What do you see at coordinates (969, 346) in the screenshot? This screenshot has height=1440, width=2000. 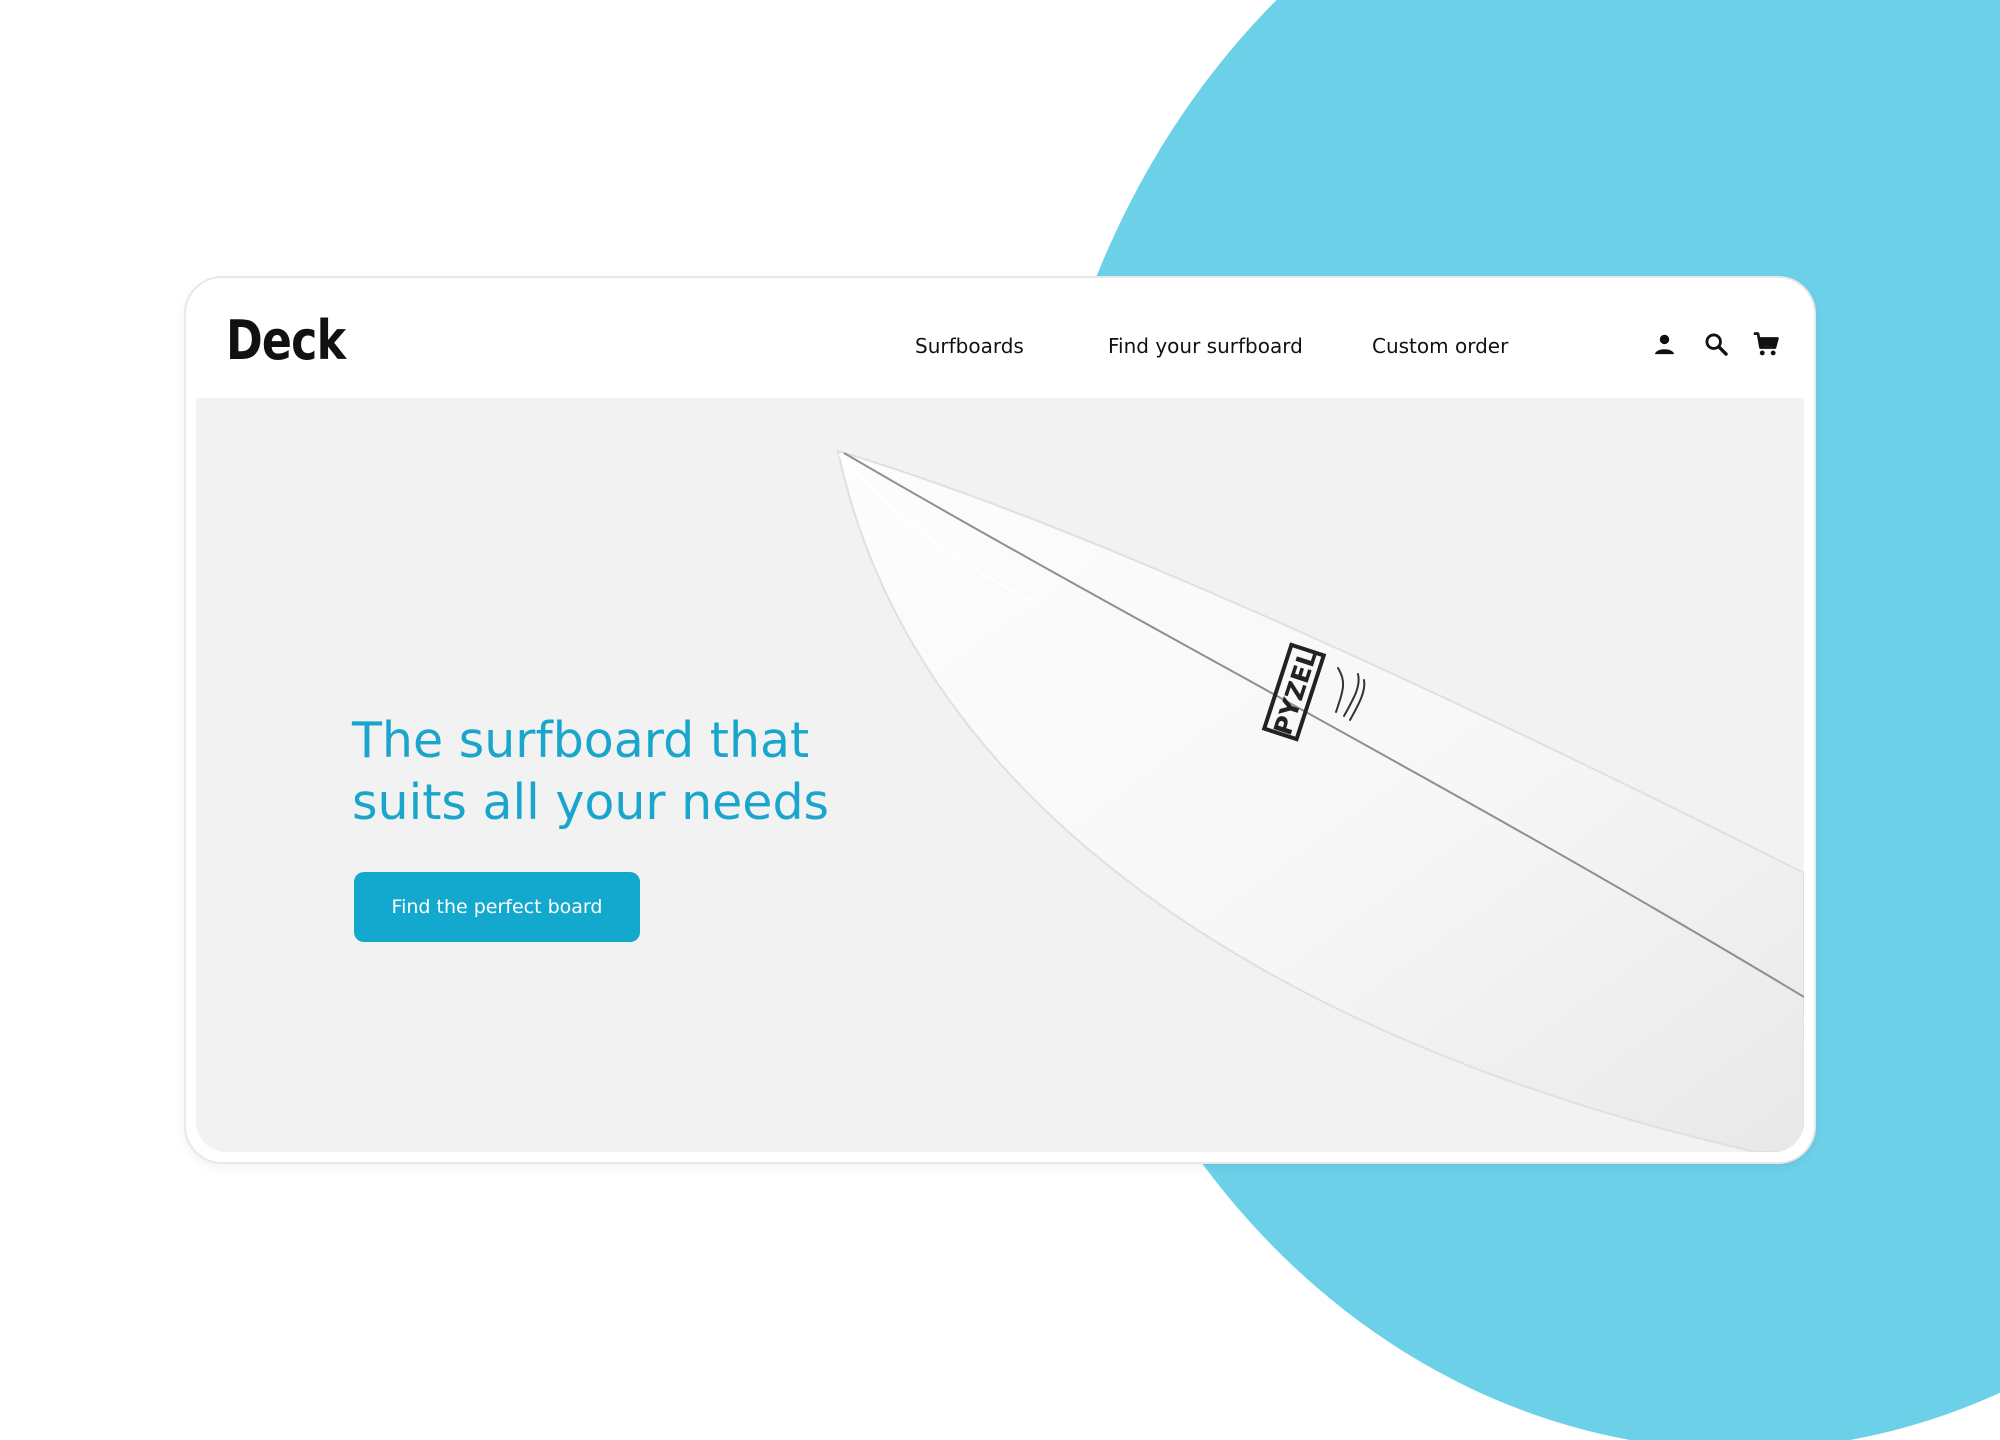 I see `nav-link-surfboards: Surfboards` at bounding box center [969, 346].